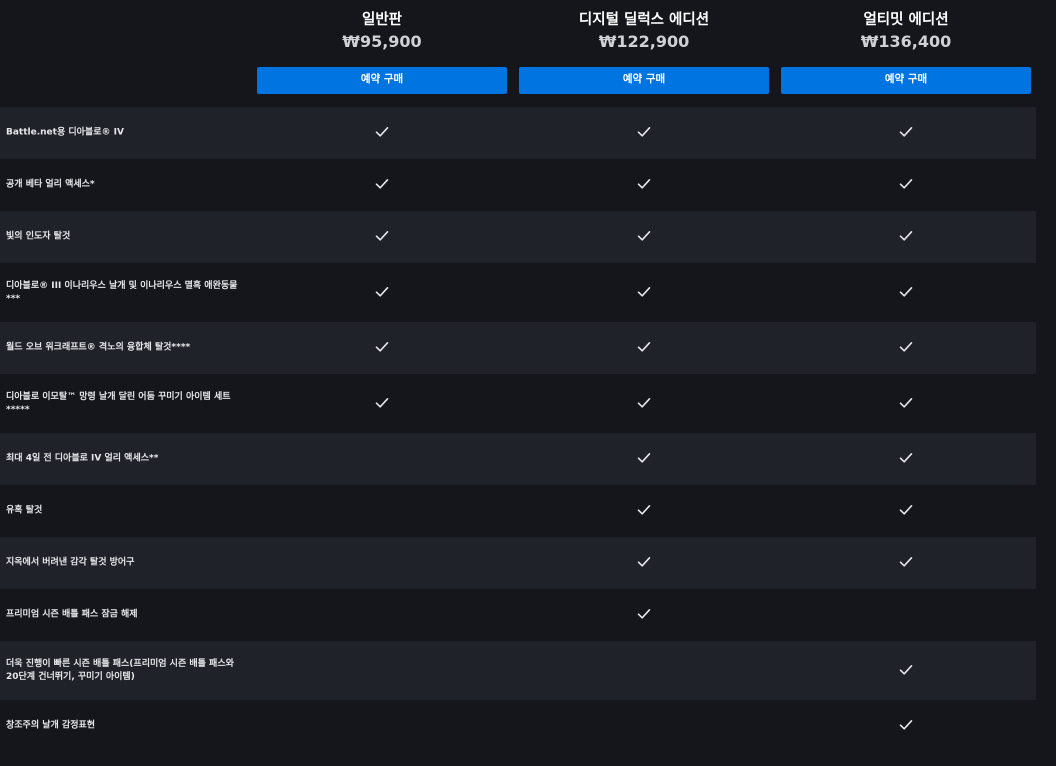  Describe the element at coordinates (906, 41) in the screenshot. I see `edition-price: ₩136,400` at that location.